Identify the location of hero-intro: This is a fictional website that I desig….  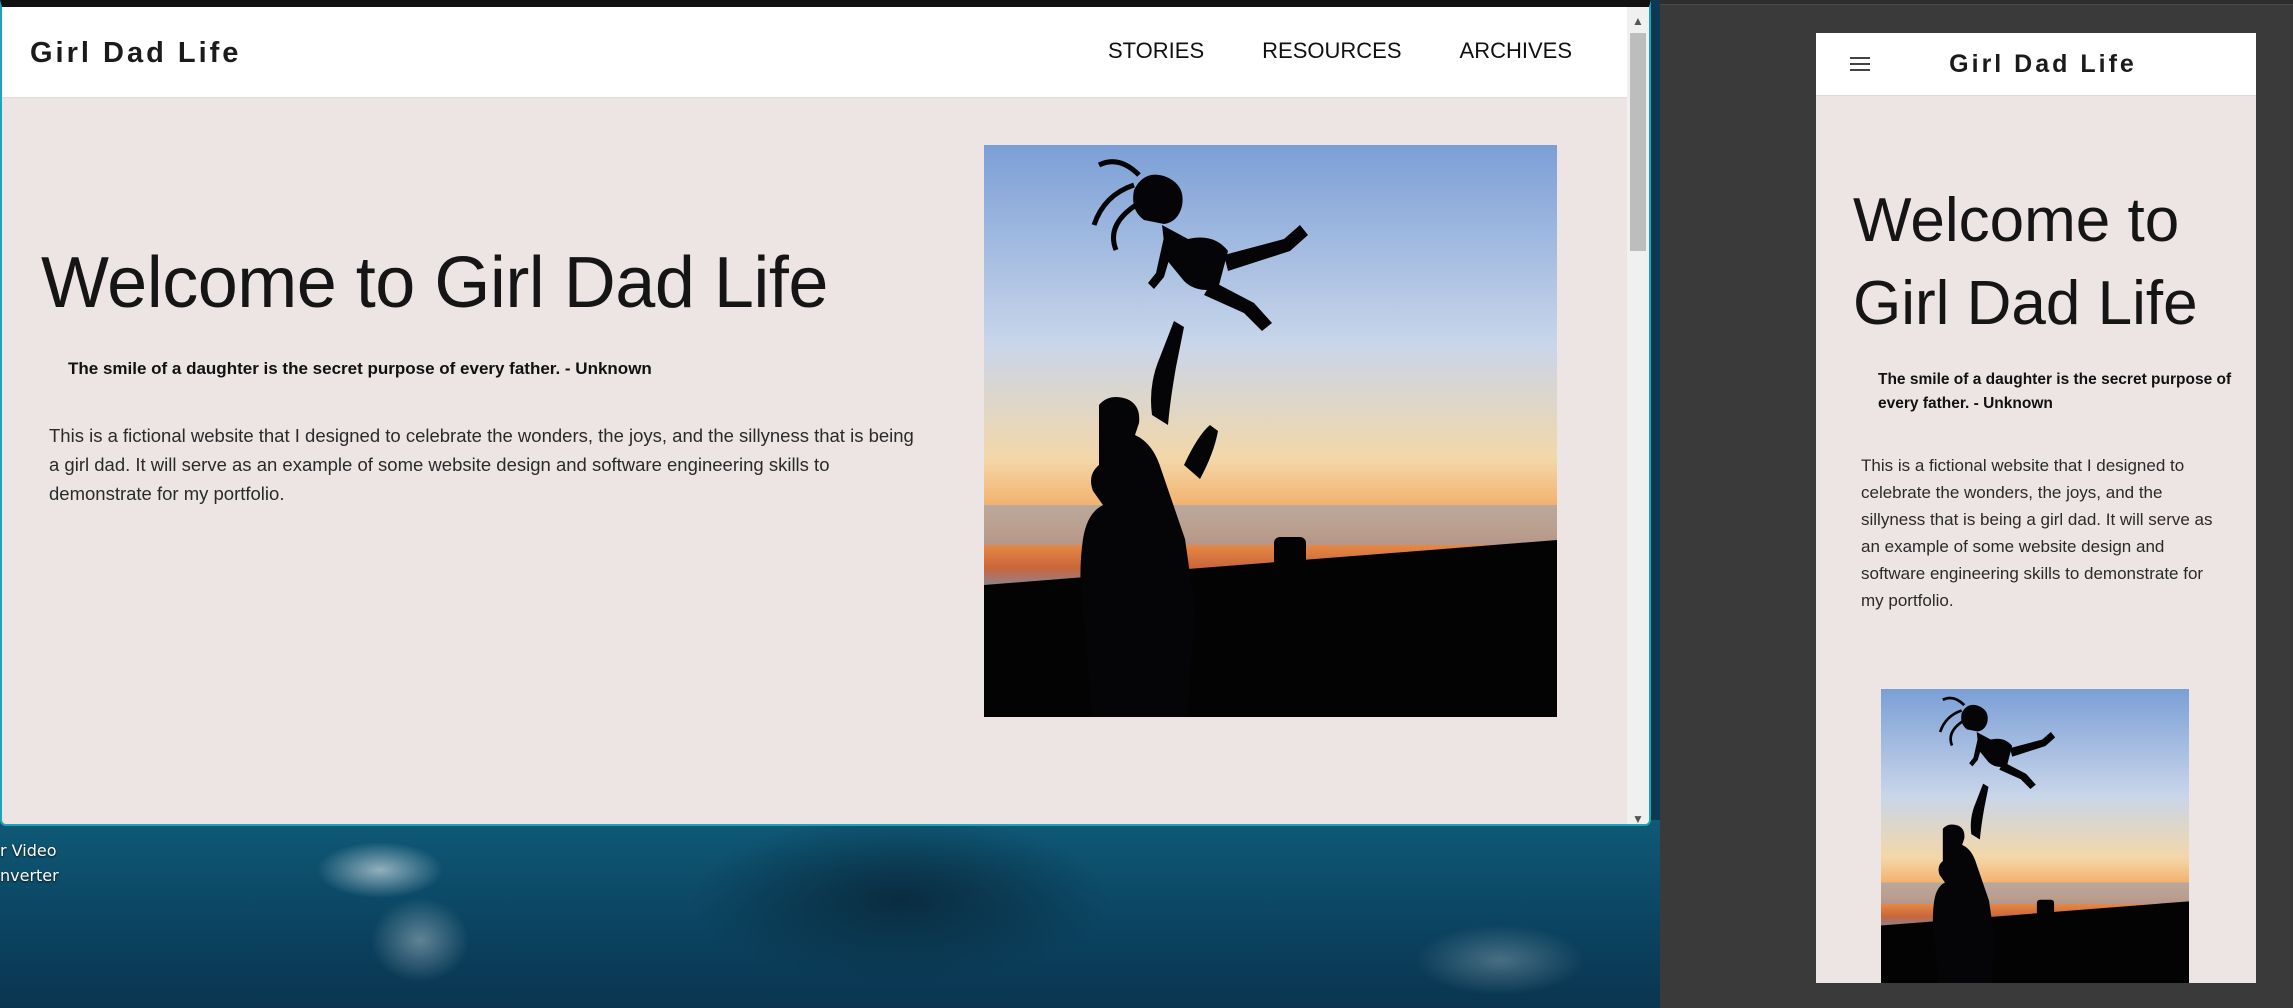
(481, 464).